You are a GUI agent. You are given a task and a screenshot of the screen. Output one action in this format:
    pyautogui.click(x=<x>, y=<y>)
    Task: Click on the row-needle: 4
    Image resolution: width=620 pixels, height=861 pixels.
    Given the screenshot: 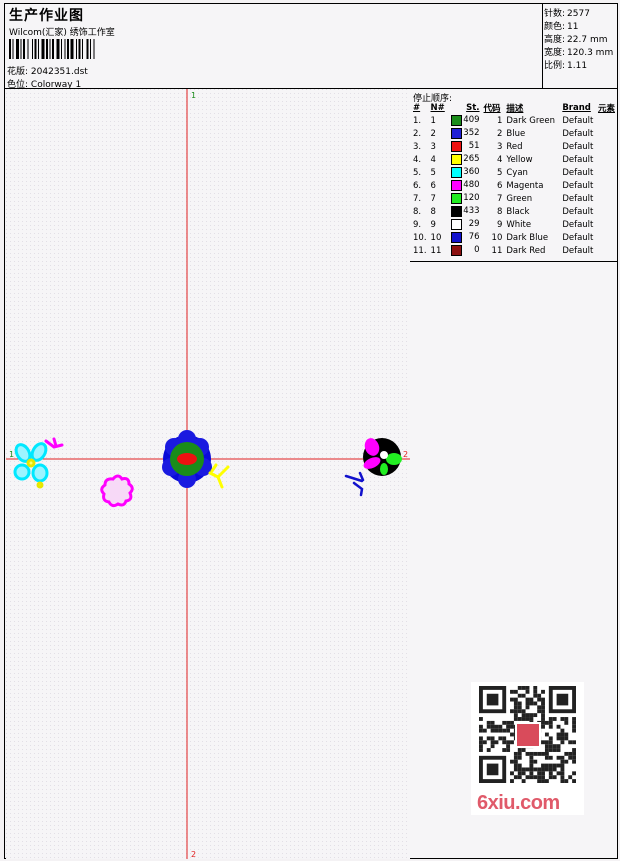 What is the action you would take?
    pyautogui.click(x=433, y=159)
    